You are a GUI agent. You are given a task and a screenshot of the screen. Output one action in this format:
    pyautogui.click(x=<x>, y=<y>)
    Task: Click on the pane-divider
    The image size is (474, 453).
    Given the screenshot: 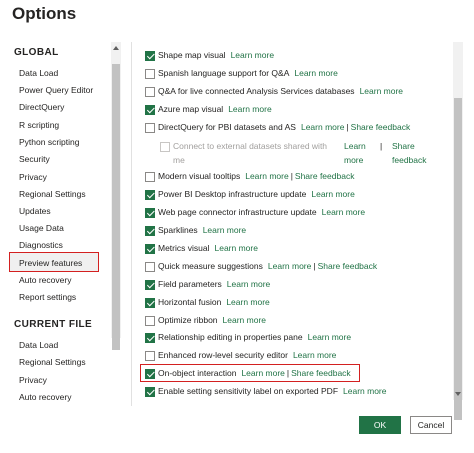 What is the action you would take?
    pyautogui.click(x=131, y=224)
    